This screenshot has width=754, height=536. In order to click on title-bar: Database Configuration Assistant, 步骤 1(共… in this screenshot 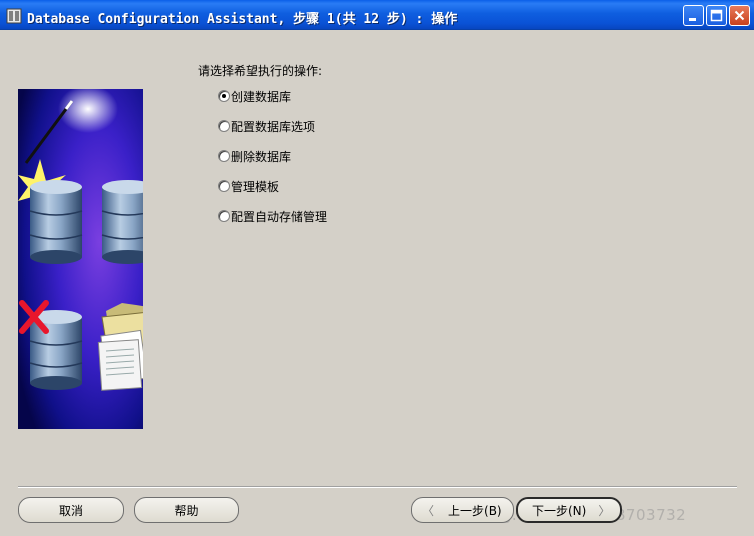, I will do `click(377, 15)`.